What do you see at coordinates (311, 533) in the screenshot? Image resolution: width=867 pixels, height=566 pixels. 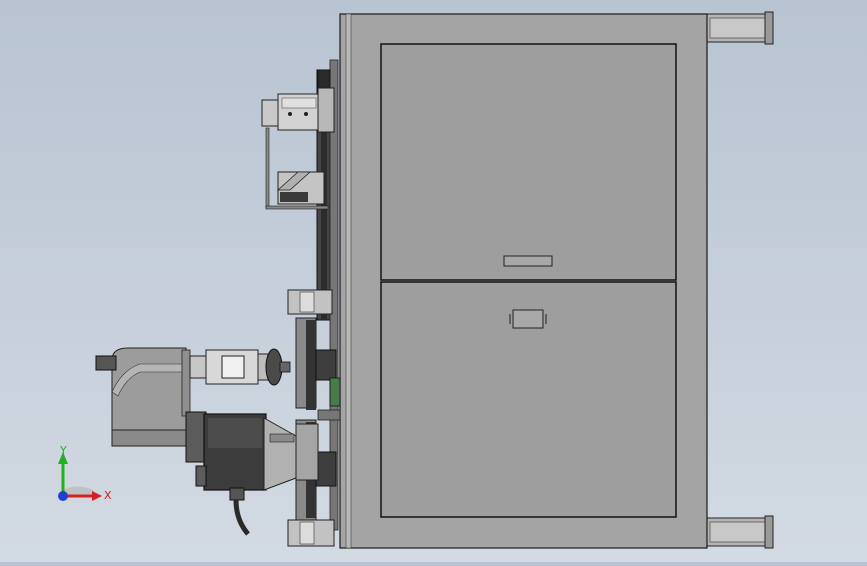 I see `bottom-bracket` at bounding box center [311, 533].